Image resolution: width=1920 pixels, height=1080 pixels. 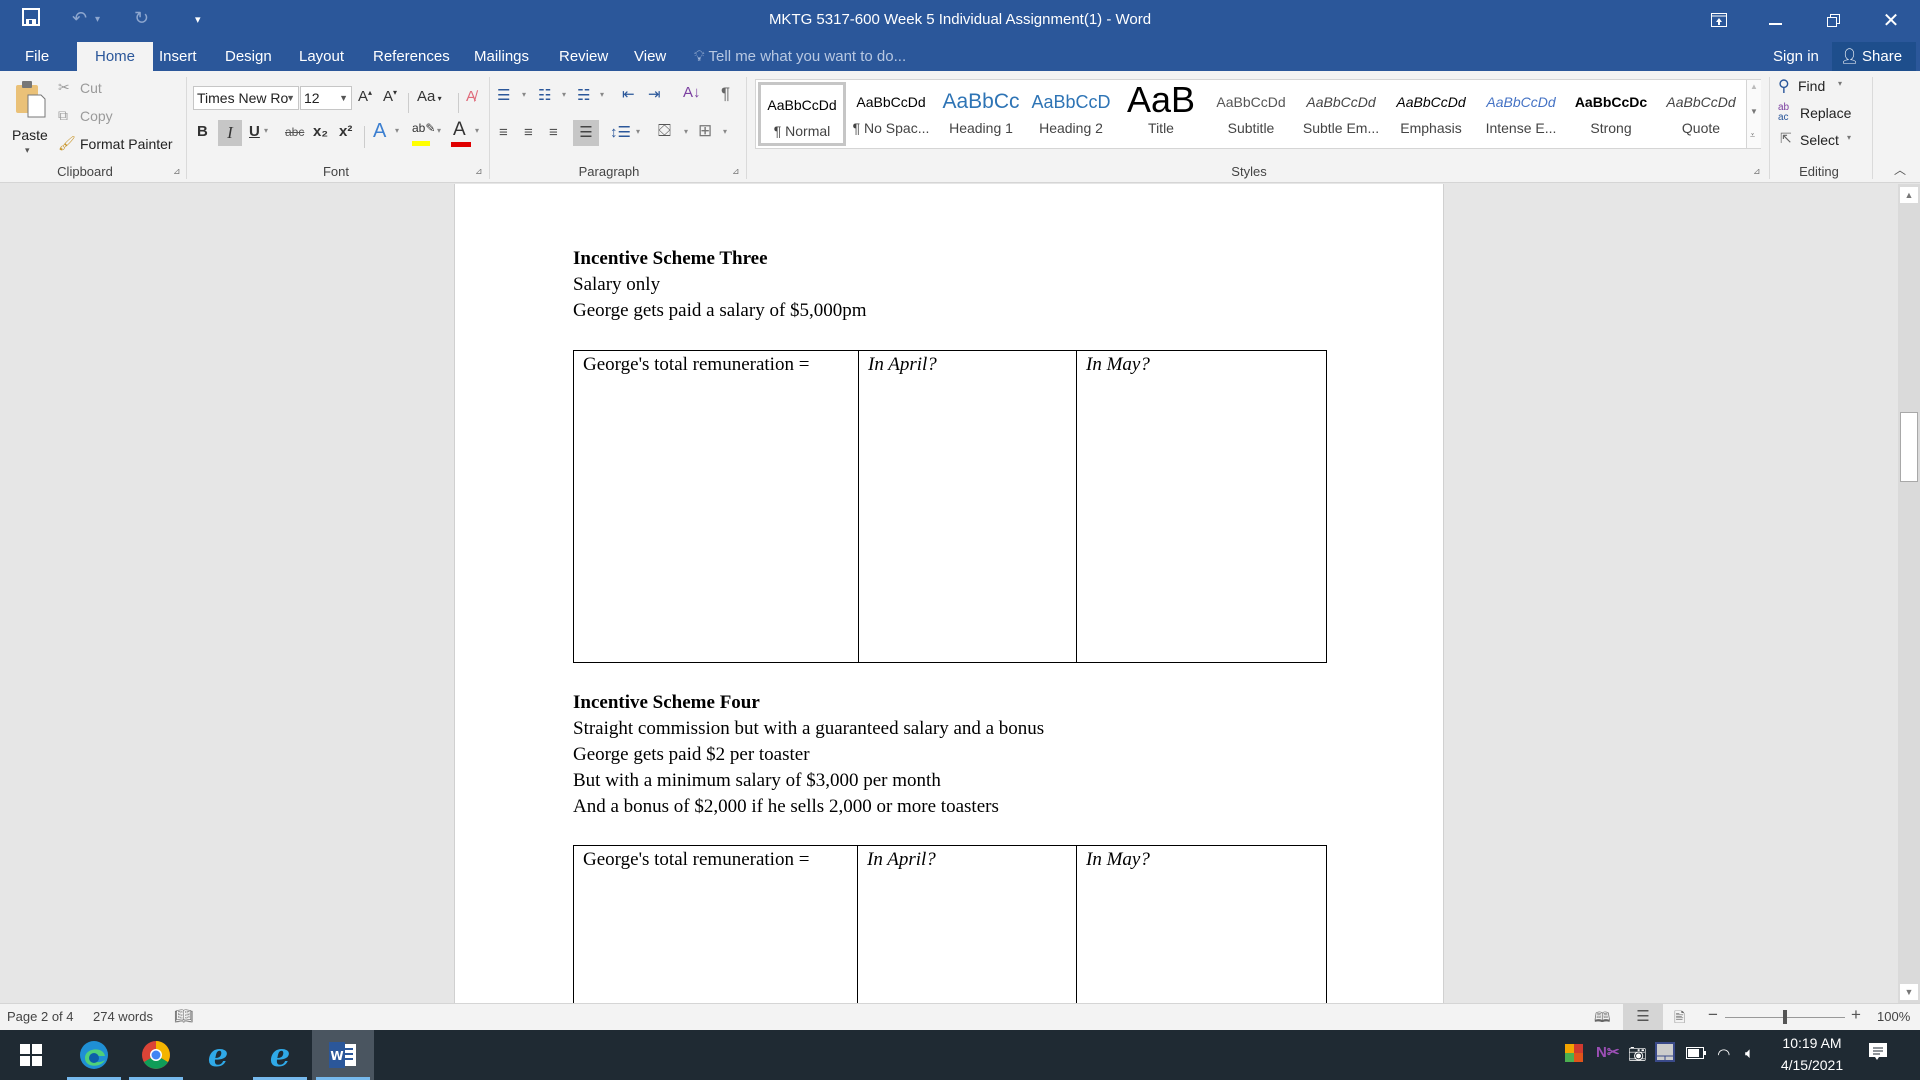 I want to click on align-right-icon: ≡, so click(x=553, y=132).